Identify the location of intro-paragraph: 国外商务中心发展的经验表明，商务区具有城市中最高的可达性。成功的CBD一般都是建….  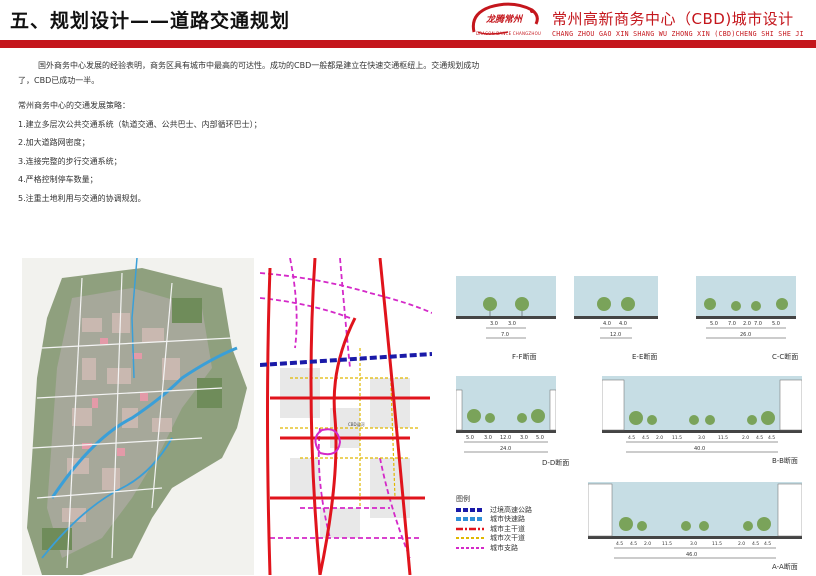
(288, 73).